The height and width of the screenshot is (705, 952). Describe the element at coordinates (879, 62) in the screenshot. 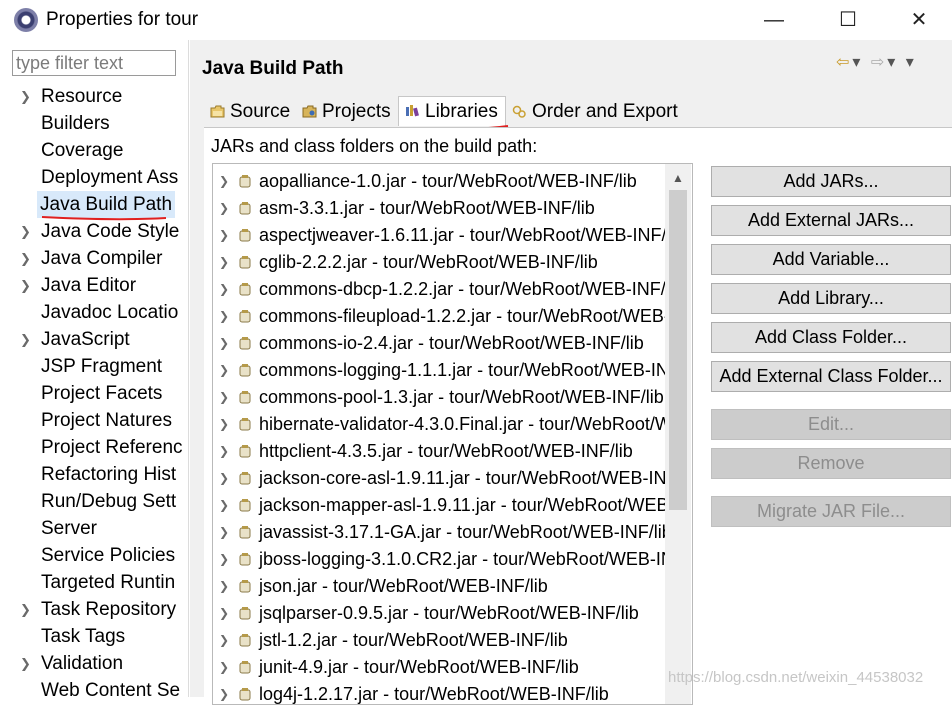

I see `forward-arrow-icon: ⇨` at that location.